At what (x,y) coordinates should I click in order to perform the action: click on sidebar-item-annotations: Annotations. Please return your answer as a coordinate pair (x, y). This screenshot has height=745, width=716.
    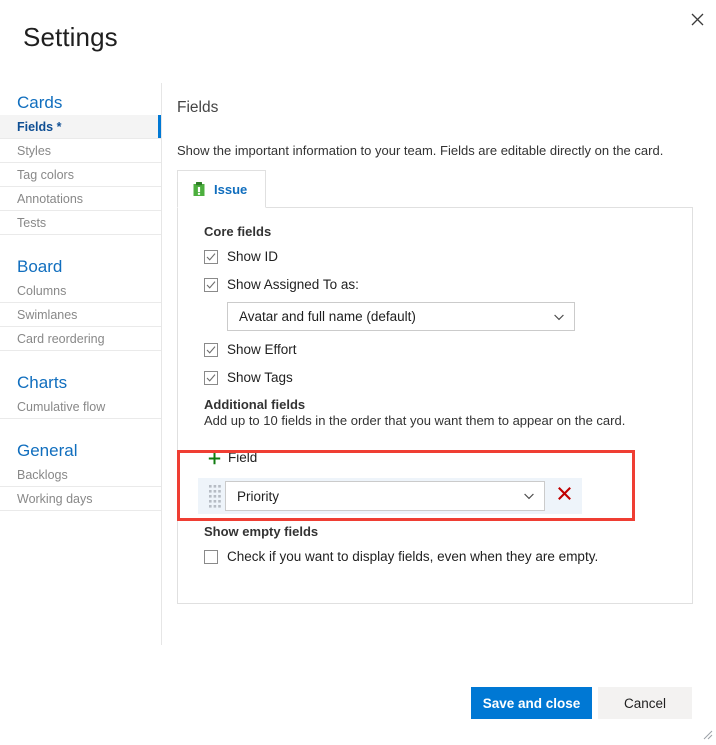
    Looking at the image, I should click on (80, 199).